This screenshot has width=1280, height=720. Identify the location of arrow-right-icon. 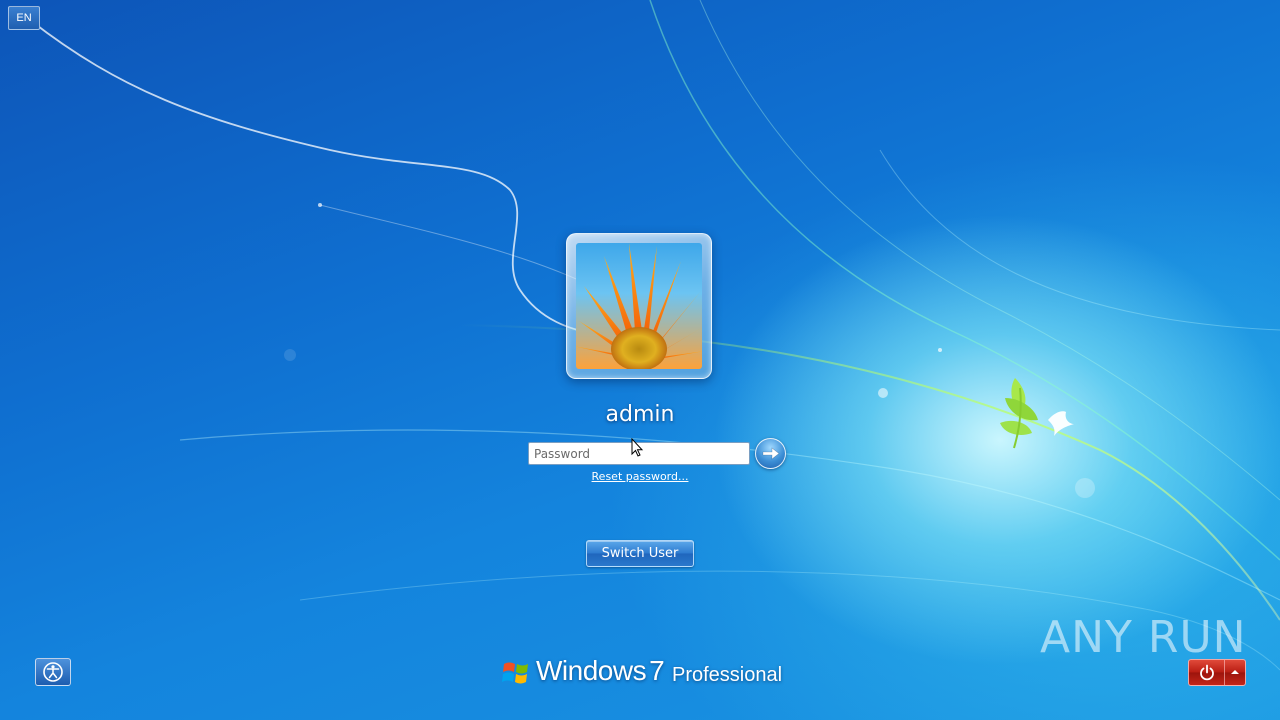
(771, 453).